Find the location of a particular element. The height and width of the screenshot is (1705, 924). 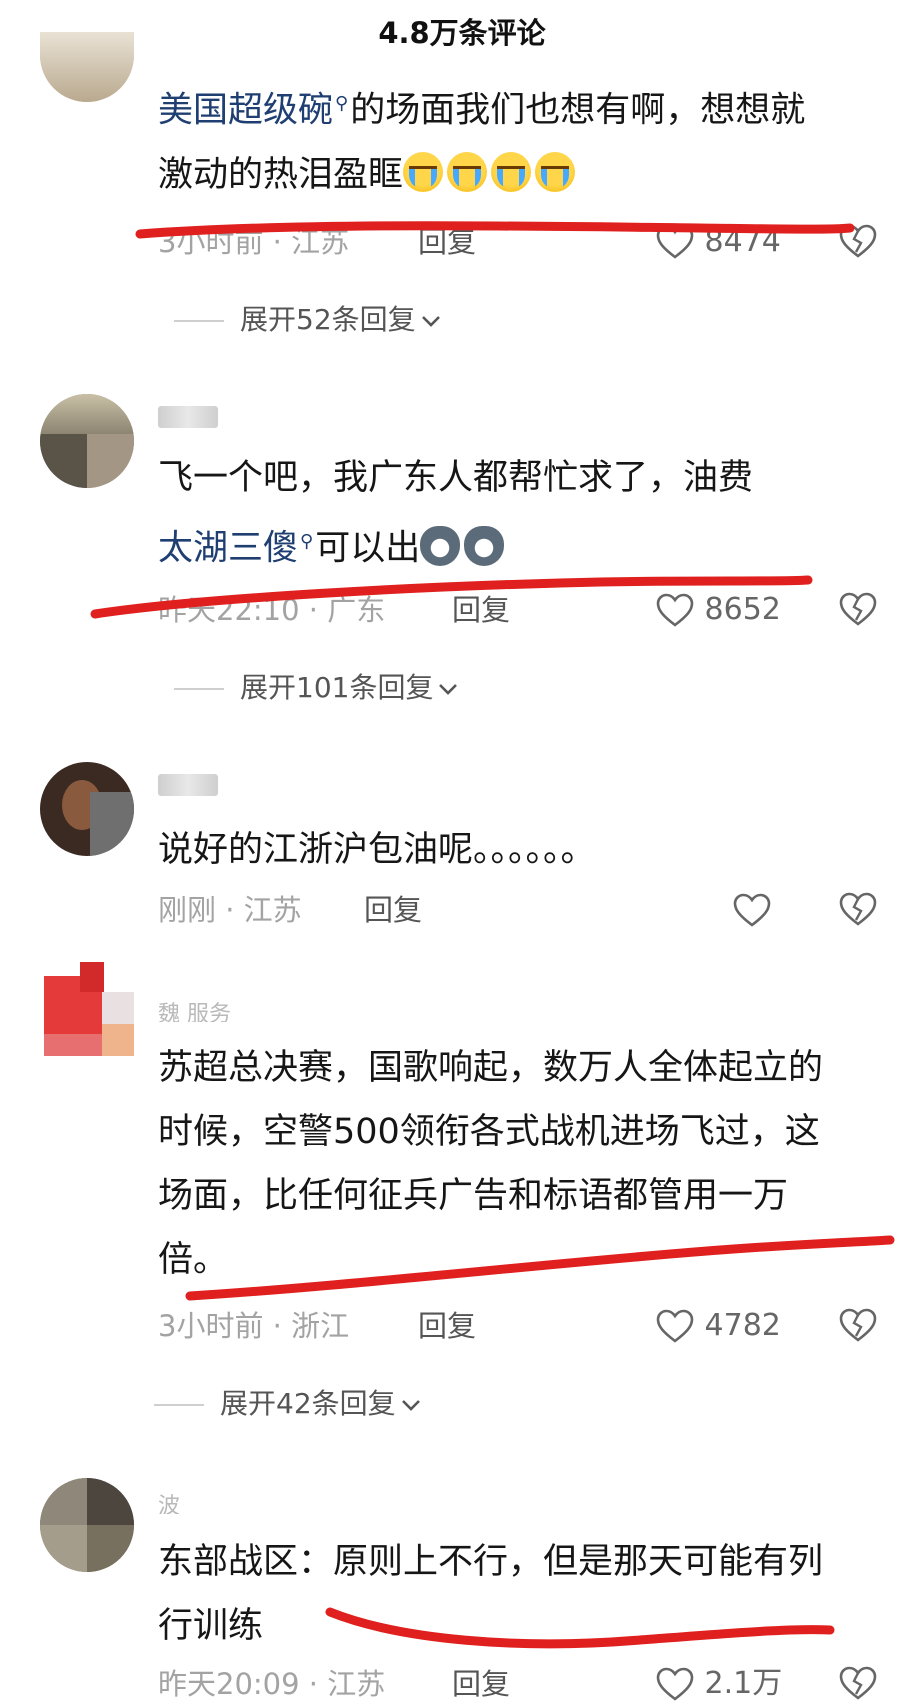

like-button: 4782 is located at coordinates (718, 1326).